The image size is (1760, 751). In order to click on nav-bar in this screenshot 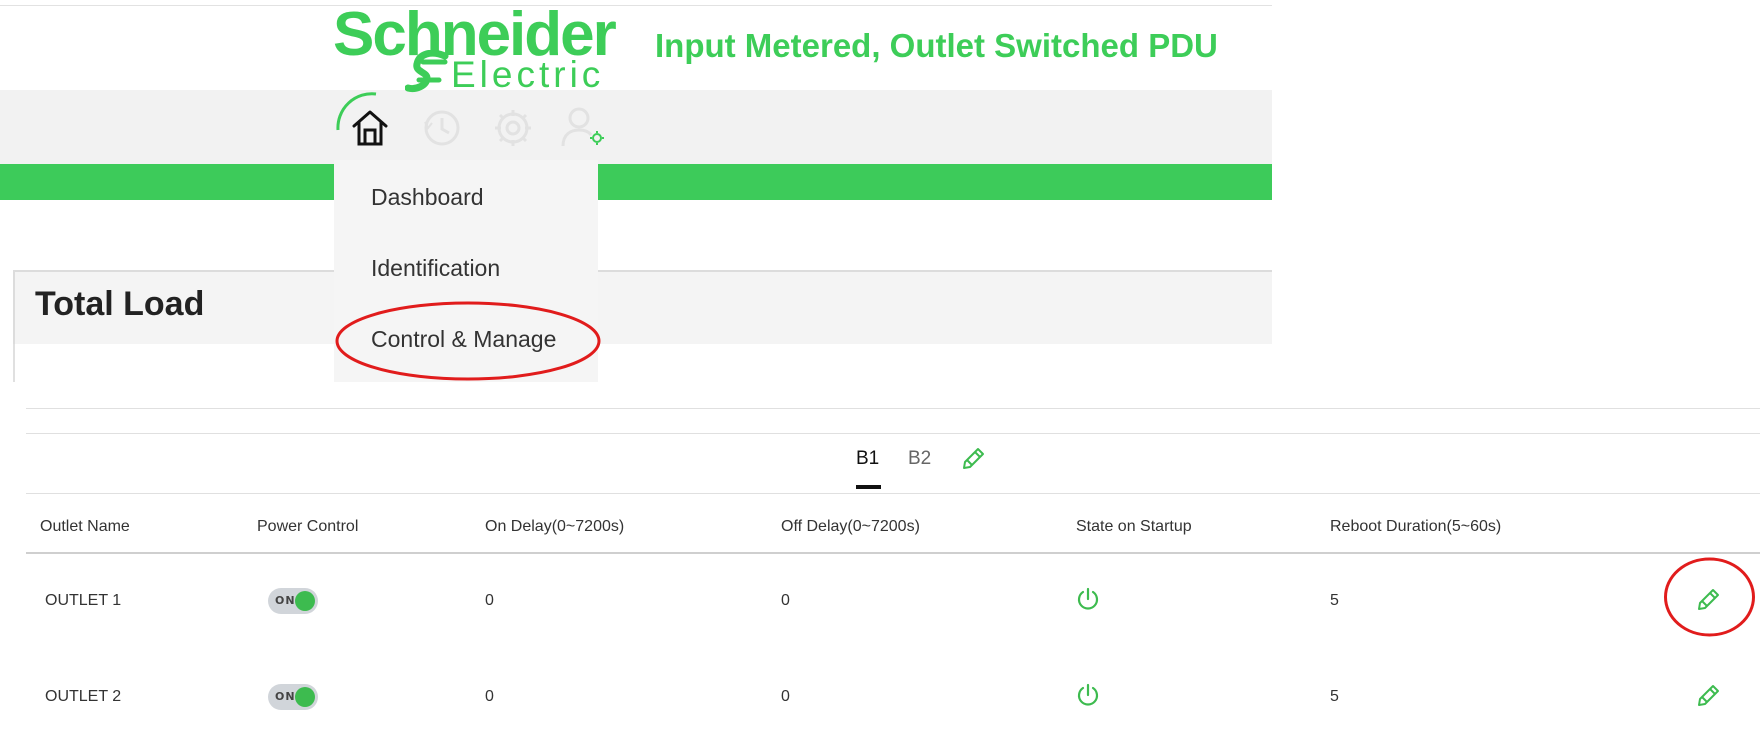, I will do `click(636, 127)`.